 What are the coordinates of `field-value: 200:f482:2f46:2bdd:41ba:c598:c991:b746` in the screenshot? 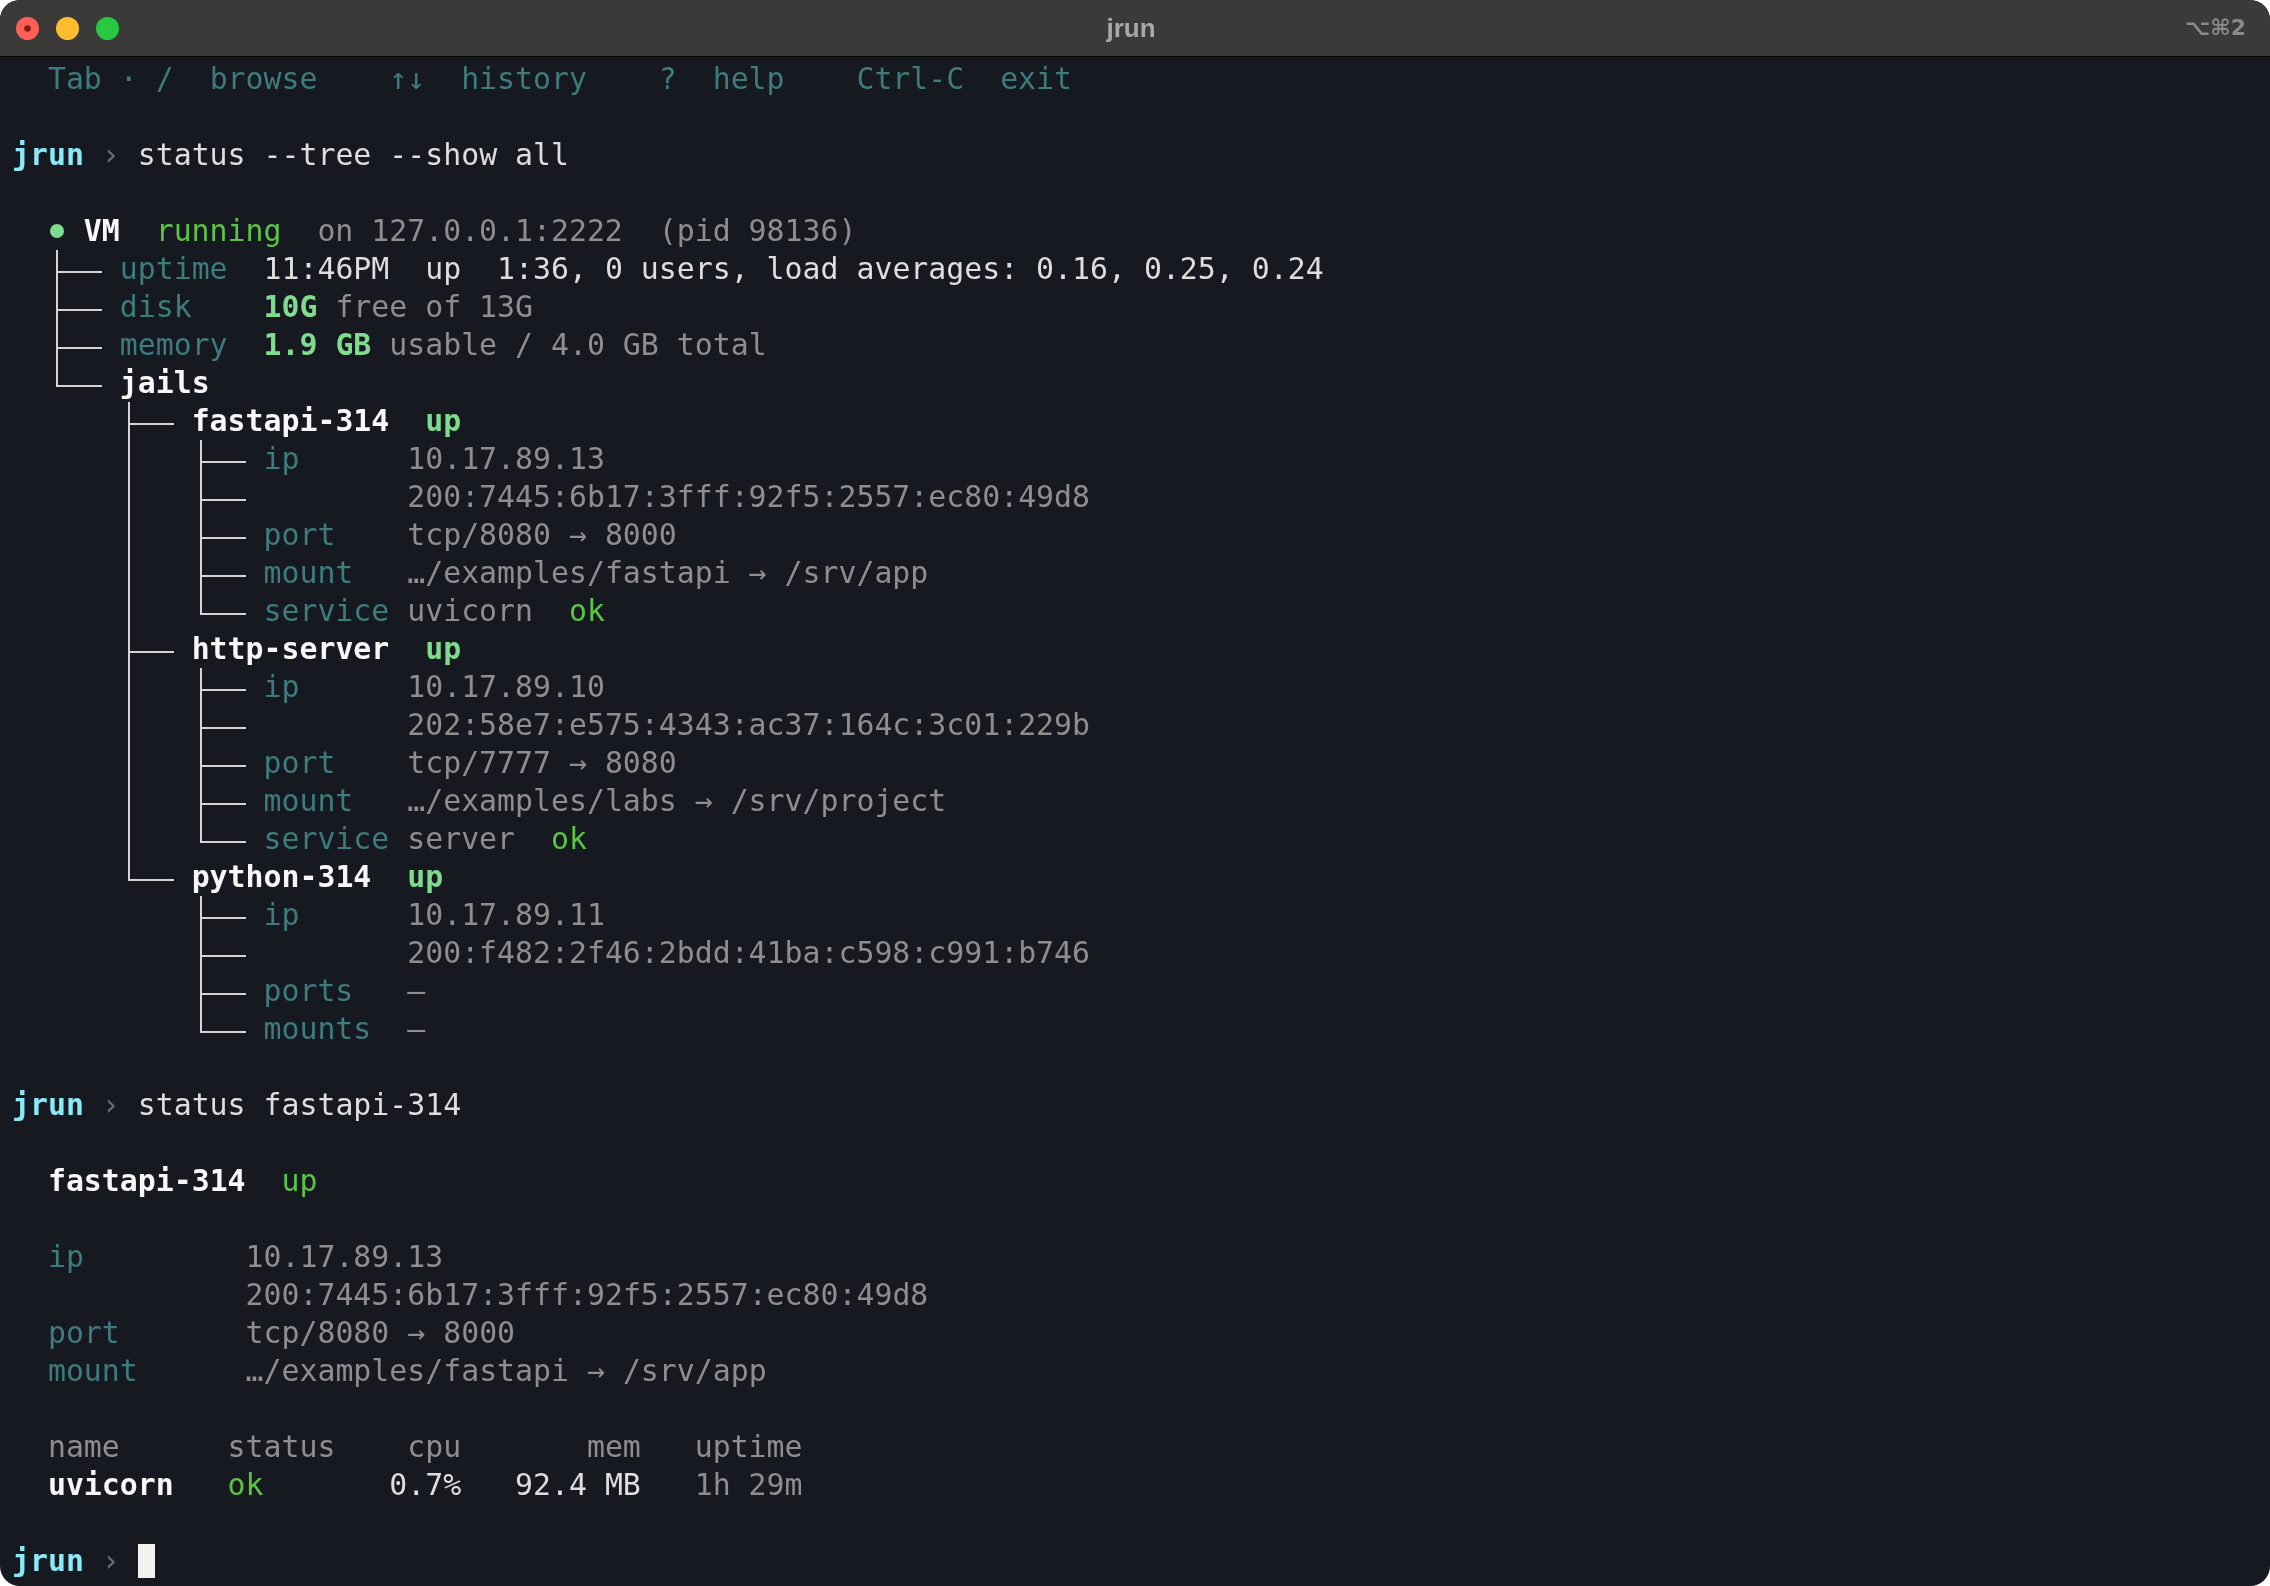 It's located at (748, 953).